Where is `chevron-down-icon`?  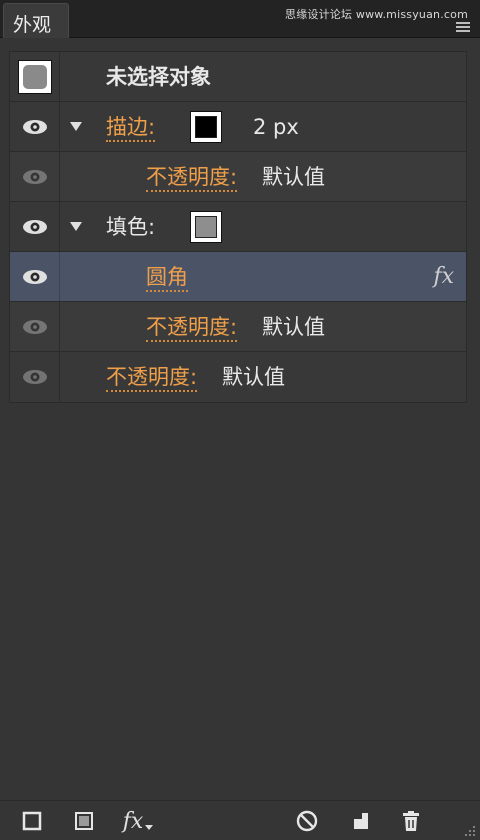
chevron-down-icon is located at coordinates (149, 827).